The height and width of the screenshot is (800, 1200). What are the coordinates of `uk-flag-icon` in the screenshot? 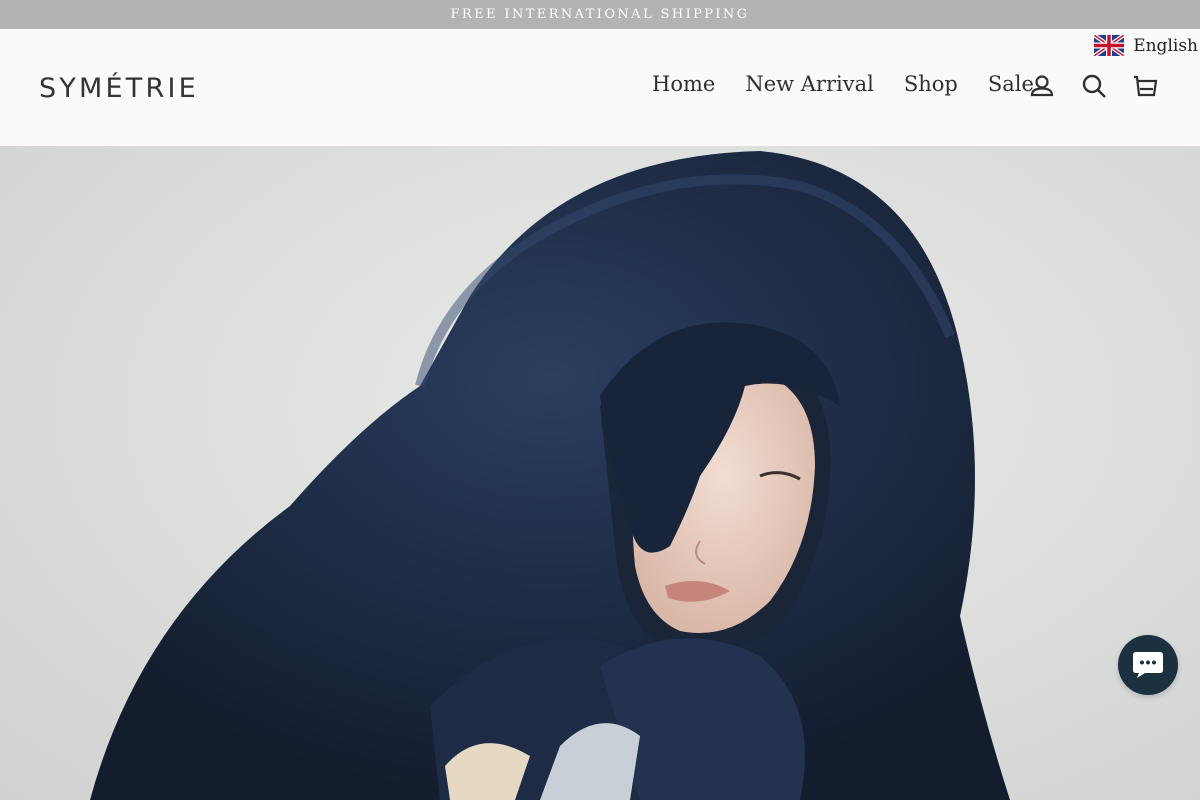 It's located at (1109, 45).